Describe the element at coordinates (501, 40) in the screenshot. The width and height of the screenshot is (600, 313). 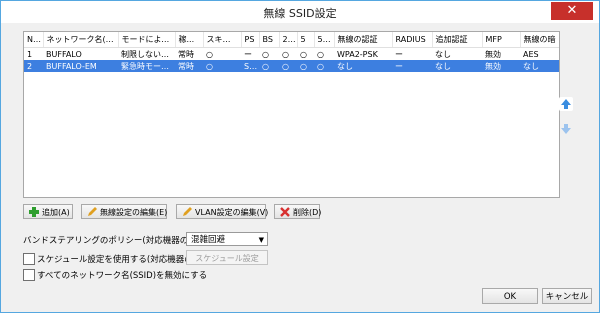
I see `column-header: MFP` at that location.